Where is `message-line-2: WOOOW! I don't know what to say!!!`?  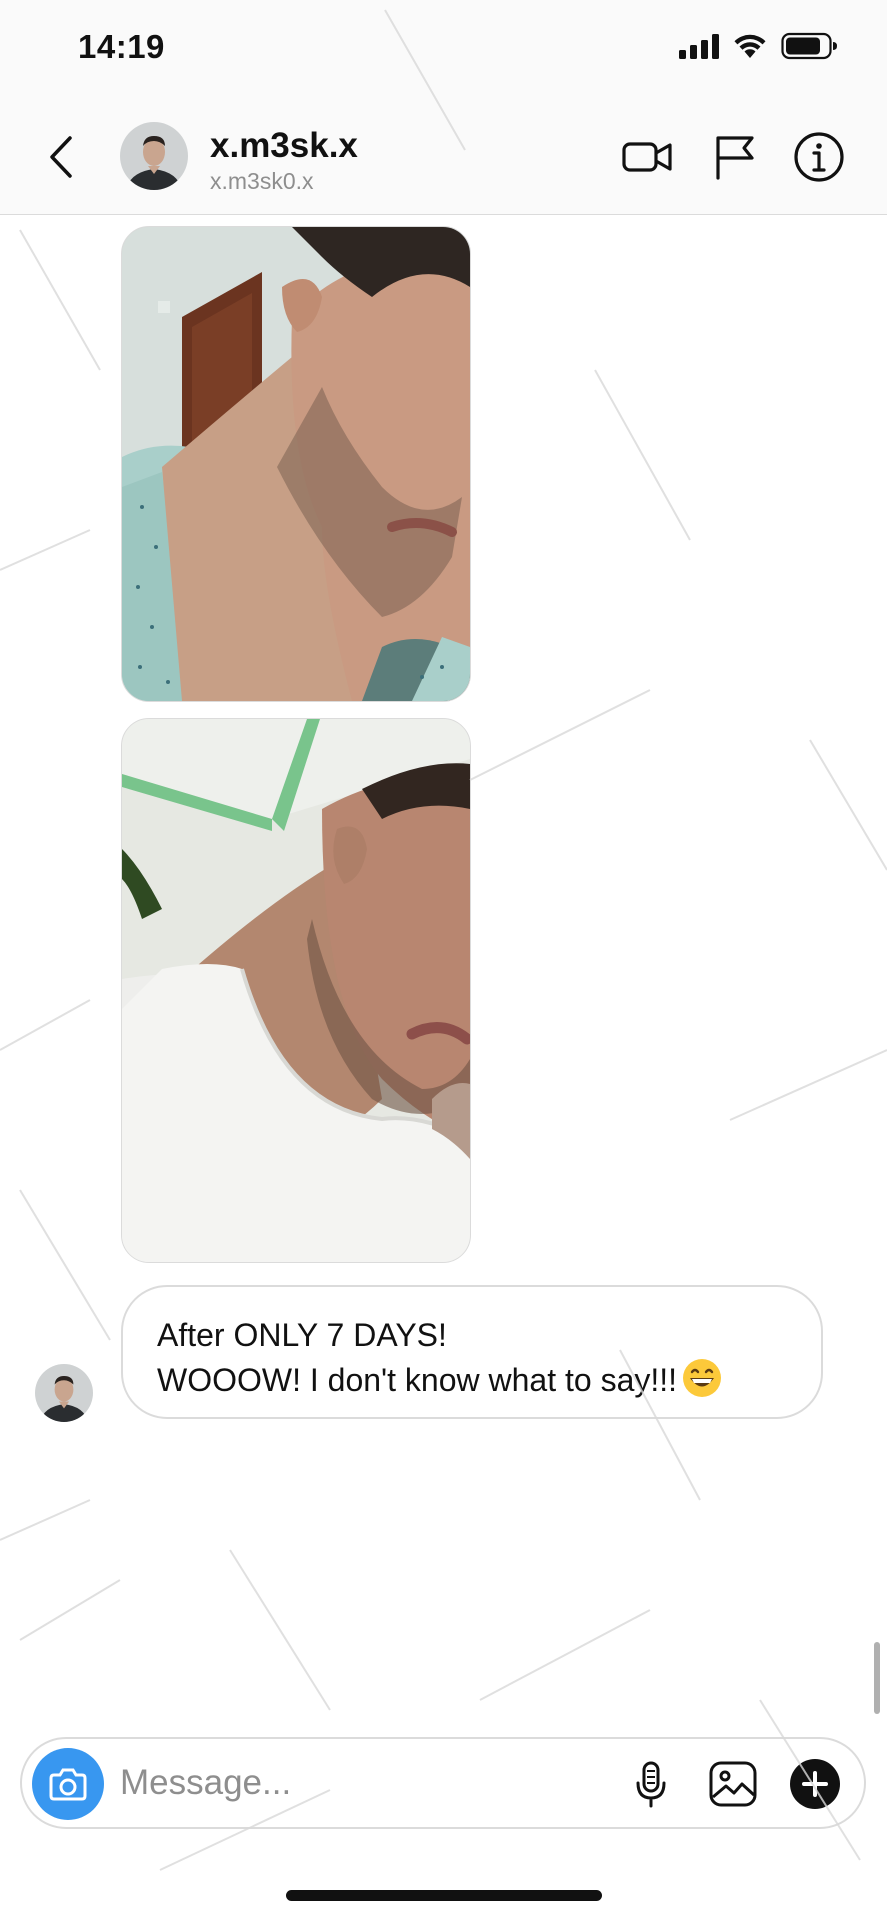
message-line-2: WOOOW! I don't know what to say!!! is located at coordinates (474, 1379).